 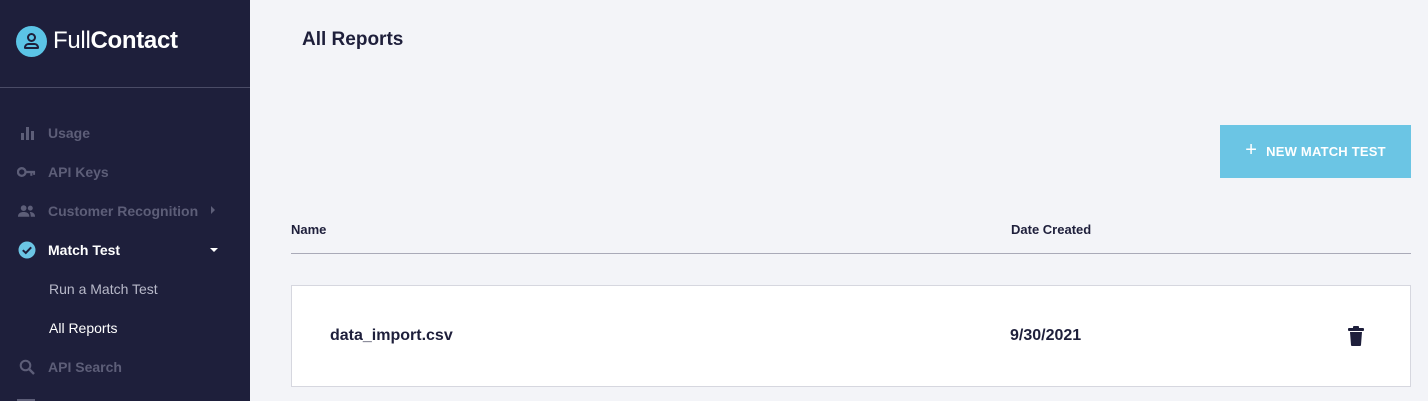 I want to click on sidebar-item-api-search: API Search, so click(x=125, y=366).